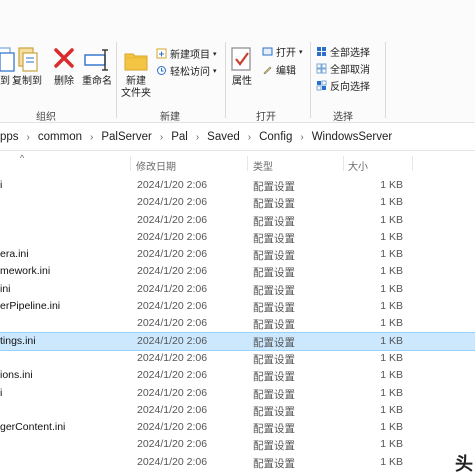 The width and height of the screenshot is (475, 476). I want to click on column-header-size: 大小, so click(358, 165).